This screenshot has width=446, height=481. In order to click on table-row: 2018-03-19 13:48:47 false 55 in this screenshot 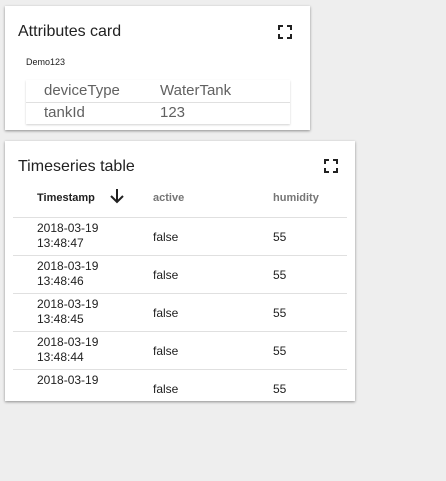, I will do `click(180, 237)`.